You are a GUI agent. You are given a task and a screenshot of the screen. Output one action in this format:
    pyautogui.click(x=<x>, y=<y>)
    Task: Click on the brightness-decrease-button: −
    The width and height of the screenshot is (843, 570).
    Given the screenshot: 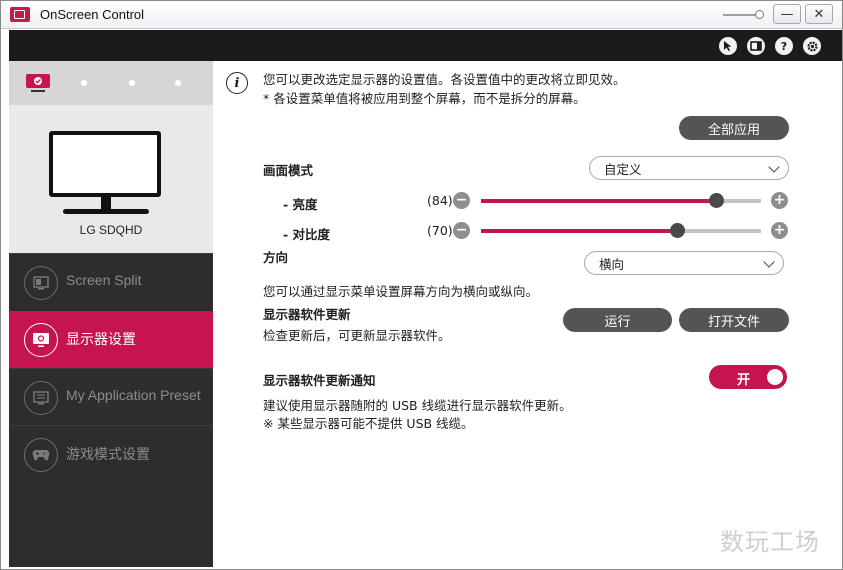 What is the action you would take?
    pyautogui.click(x=461, y=200)
    